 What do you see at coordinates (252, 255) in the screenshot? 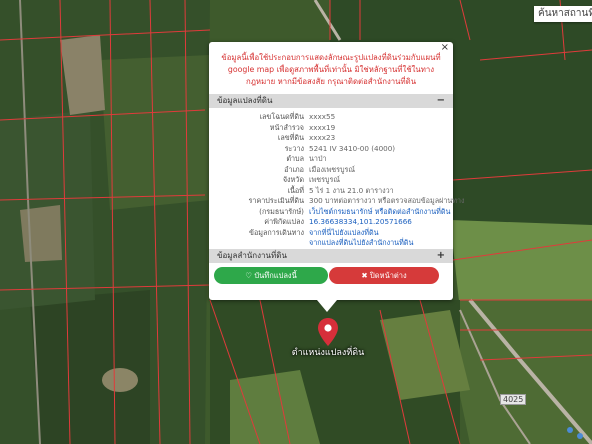
I see `section-title: ข้อมูลสำนักงานที่ดิน` at bounding box center [252, 255].